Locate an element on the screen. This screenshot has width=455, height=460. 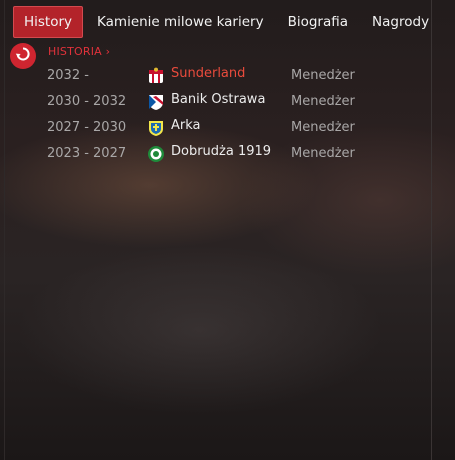
club-link-banik: Banik Ostrawa is located at coordinates (218, 99).